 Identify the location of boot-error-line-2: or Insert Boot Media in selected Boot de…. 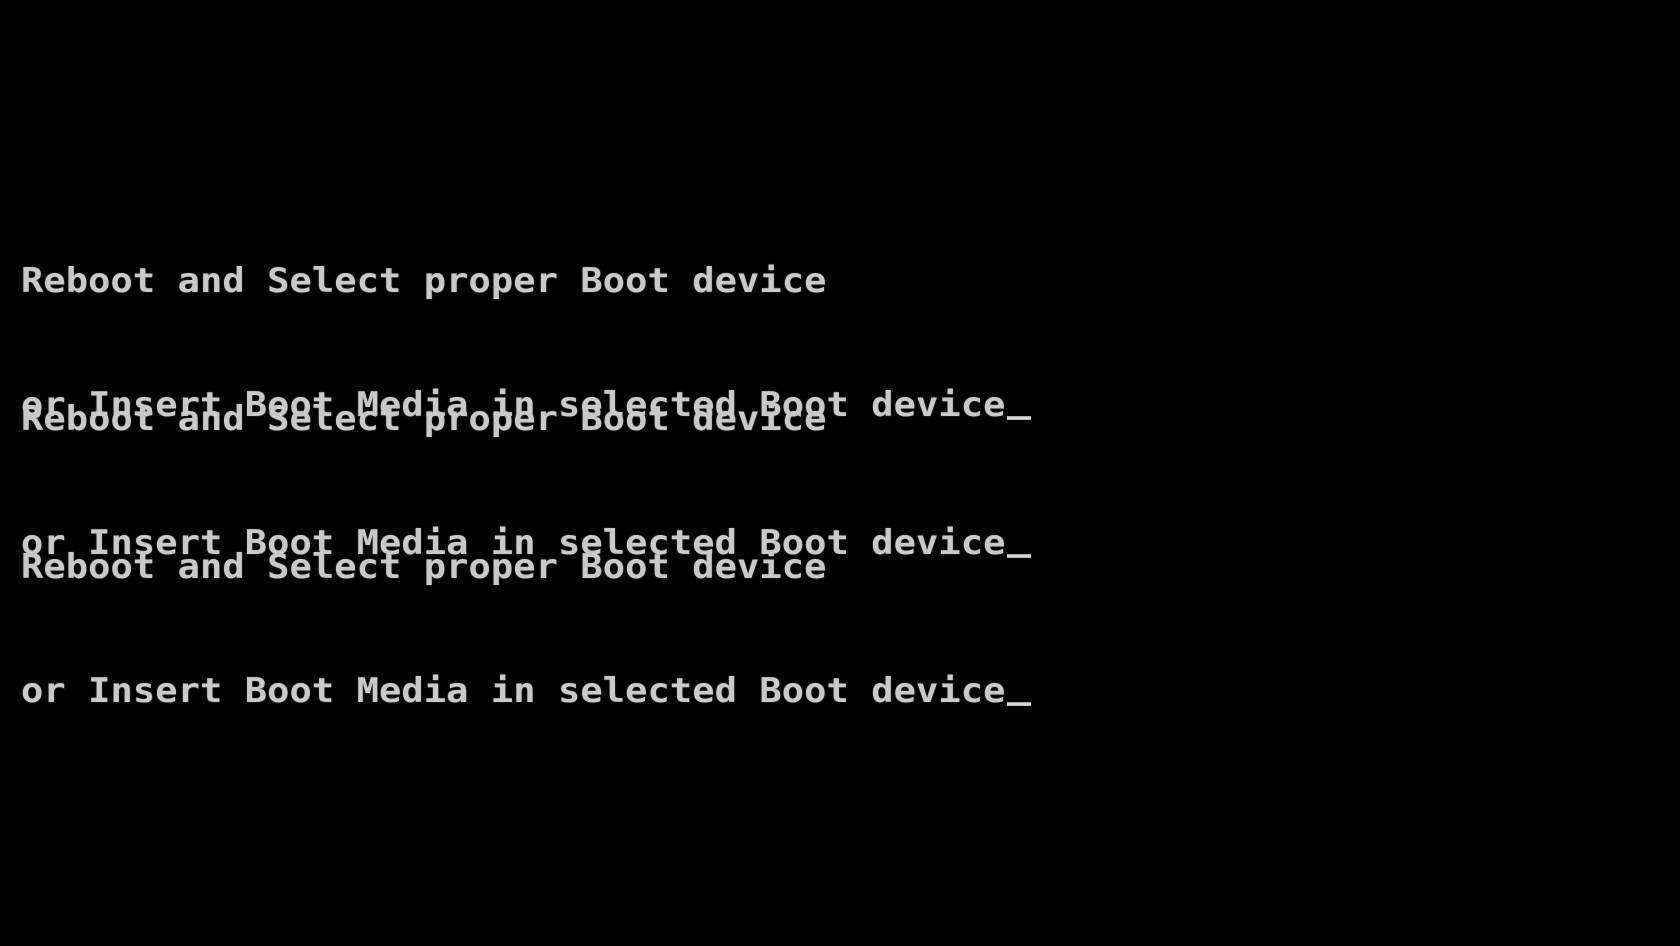
(513, 690).